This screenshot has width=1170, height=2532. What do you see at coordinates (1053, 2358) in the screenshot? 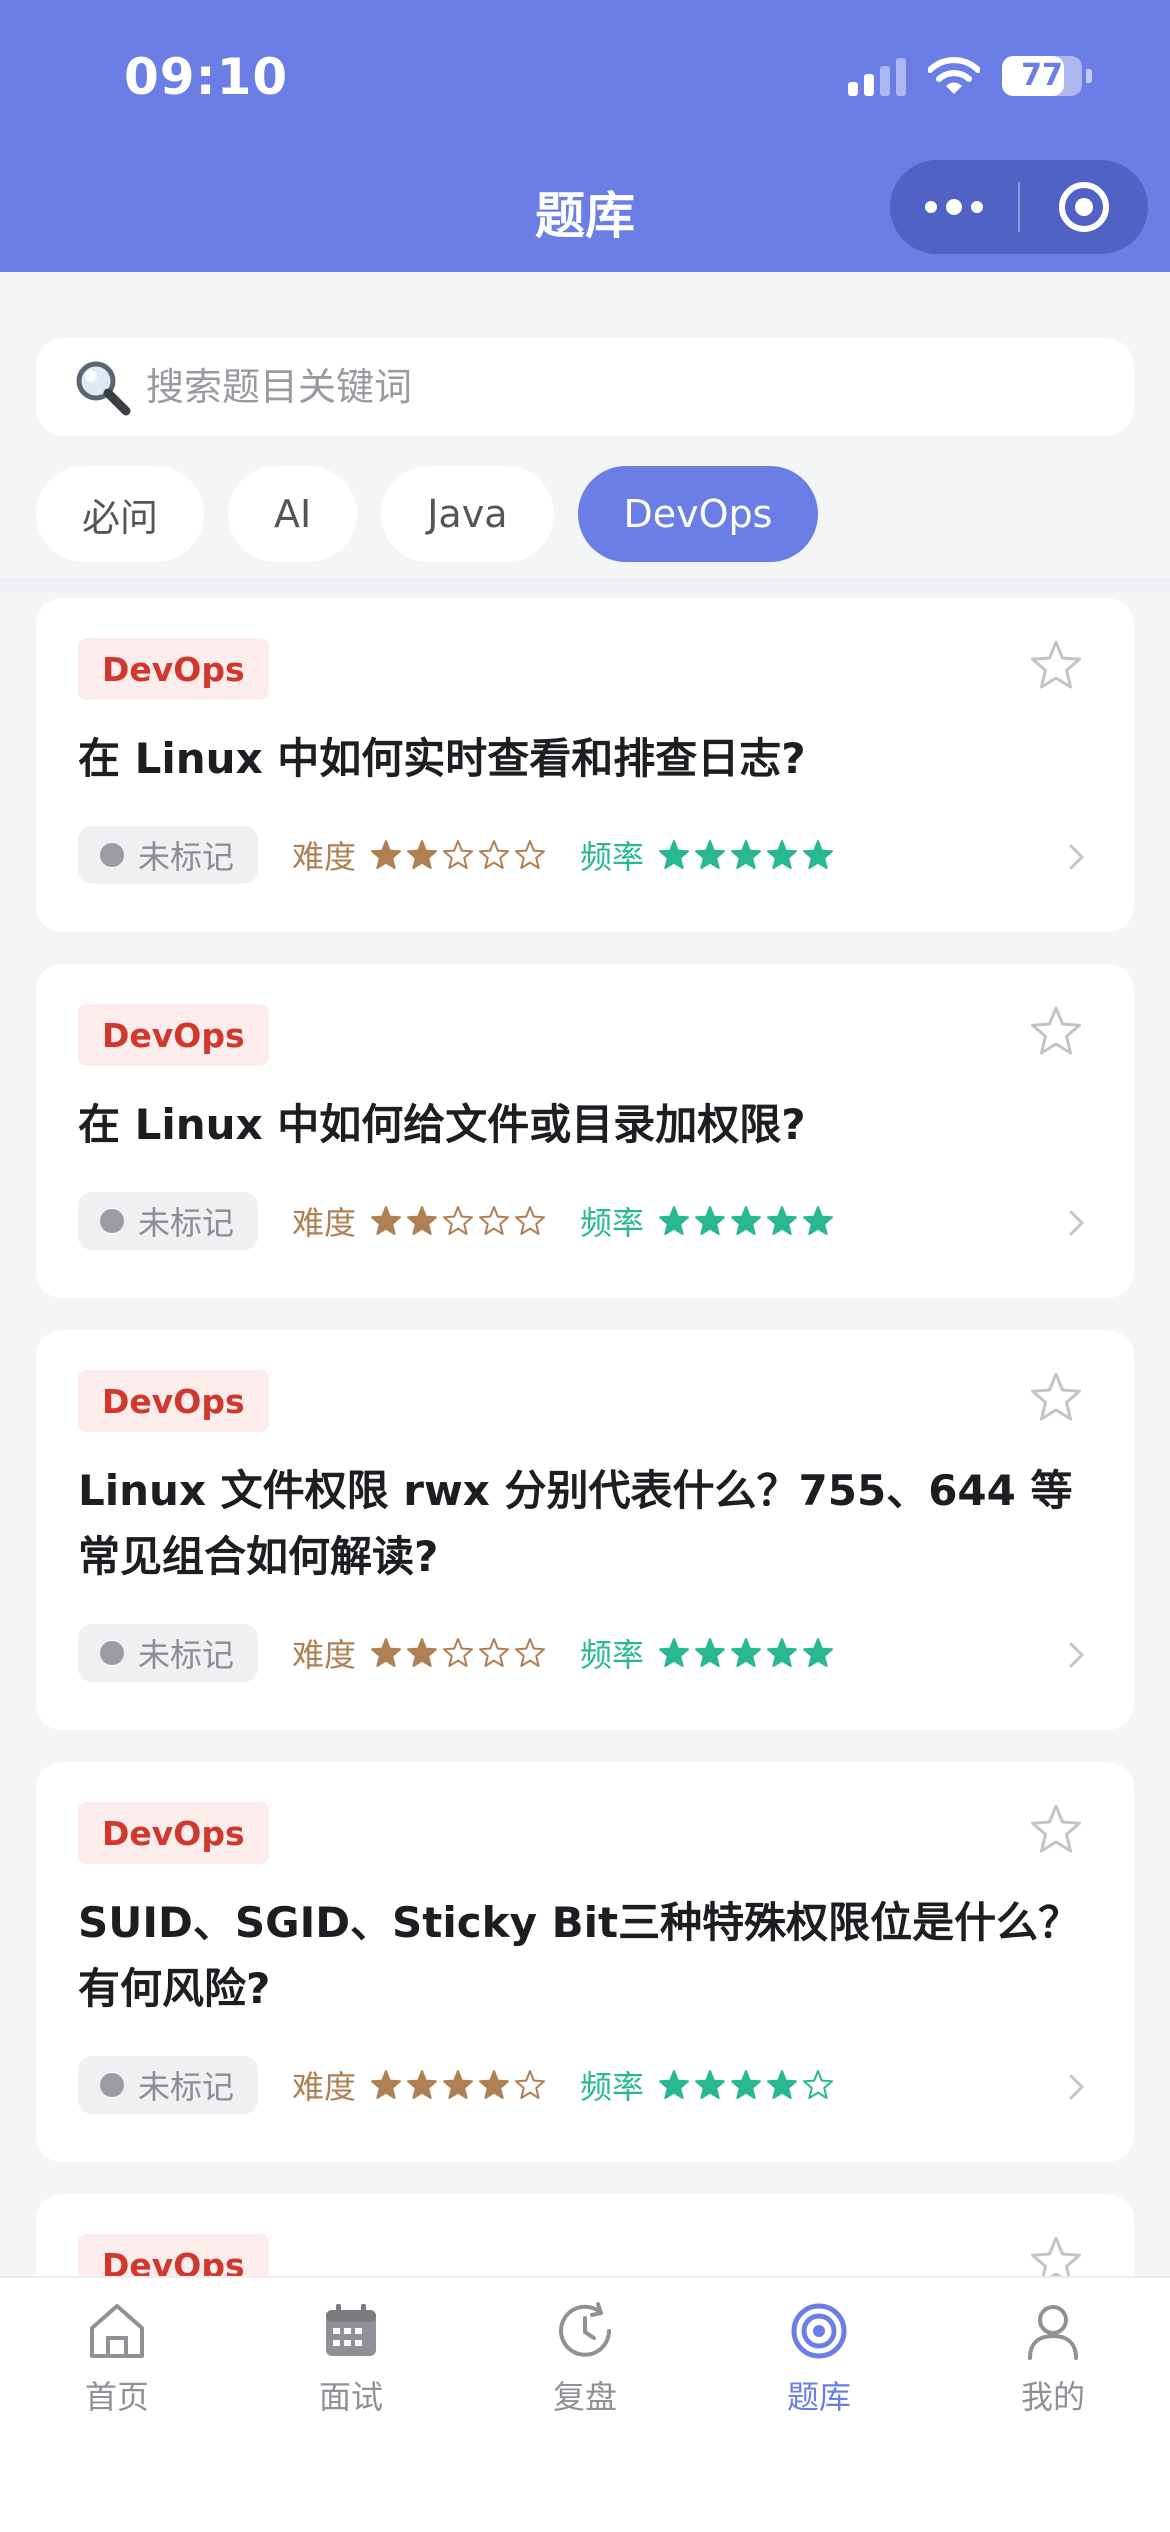
I see `tab-profile: 我的` at bounding box center [1053, 2358].